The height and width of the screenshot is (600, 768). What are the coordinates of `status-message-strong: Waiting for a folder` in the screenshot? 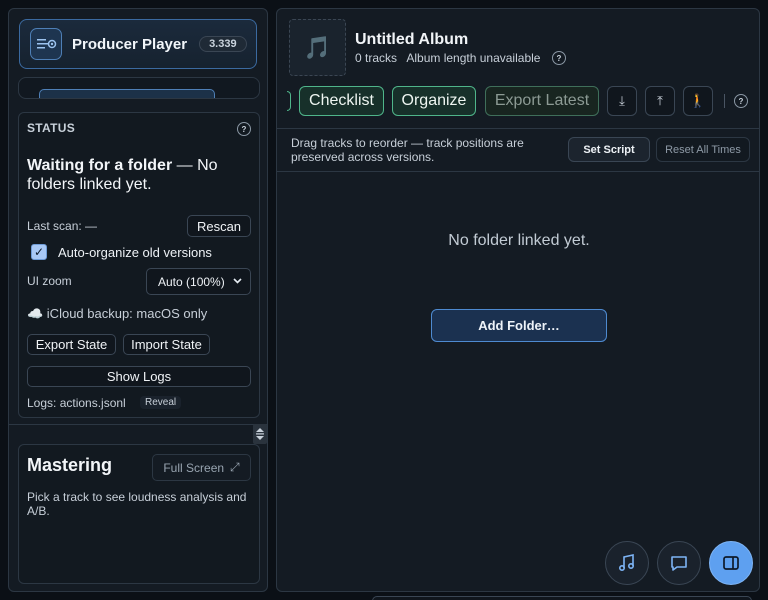 It's located at (100, 165).